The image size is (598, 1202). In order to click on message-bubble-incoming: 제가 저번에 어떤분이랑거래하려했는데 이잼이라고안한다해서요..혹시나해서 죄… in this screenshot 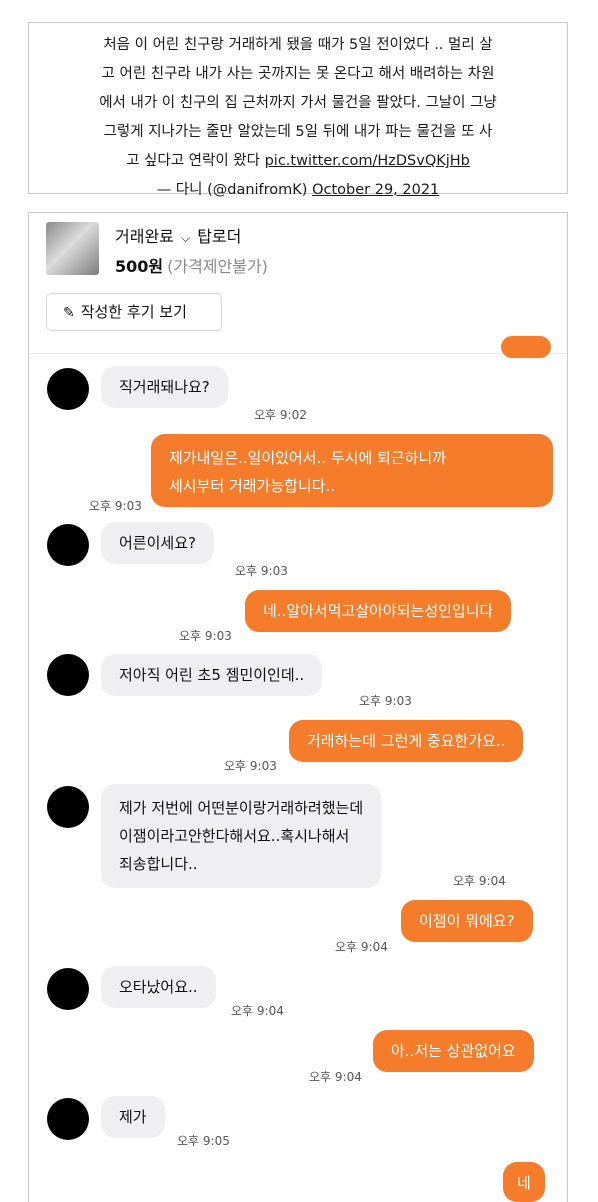, I will do `click(241, 836)`.